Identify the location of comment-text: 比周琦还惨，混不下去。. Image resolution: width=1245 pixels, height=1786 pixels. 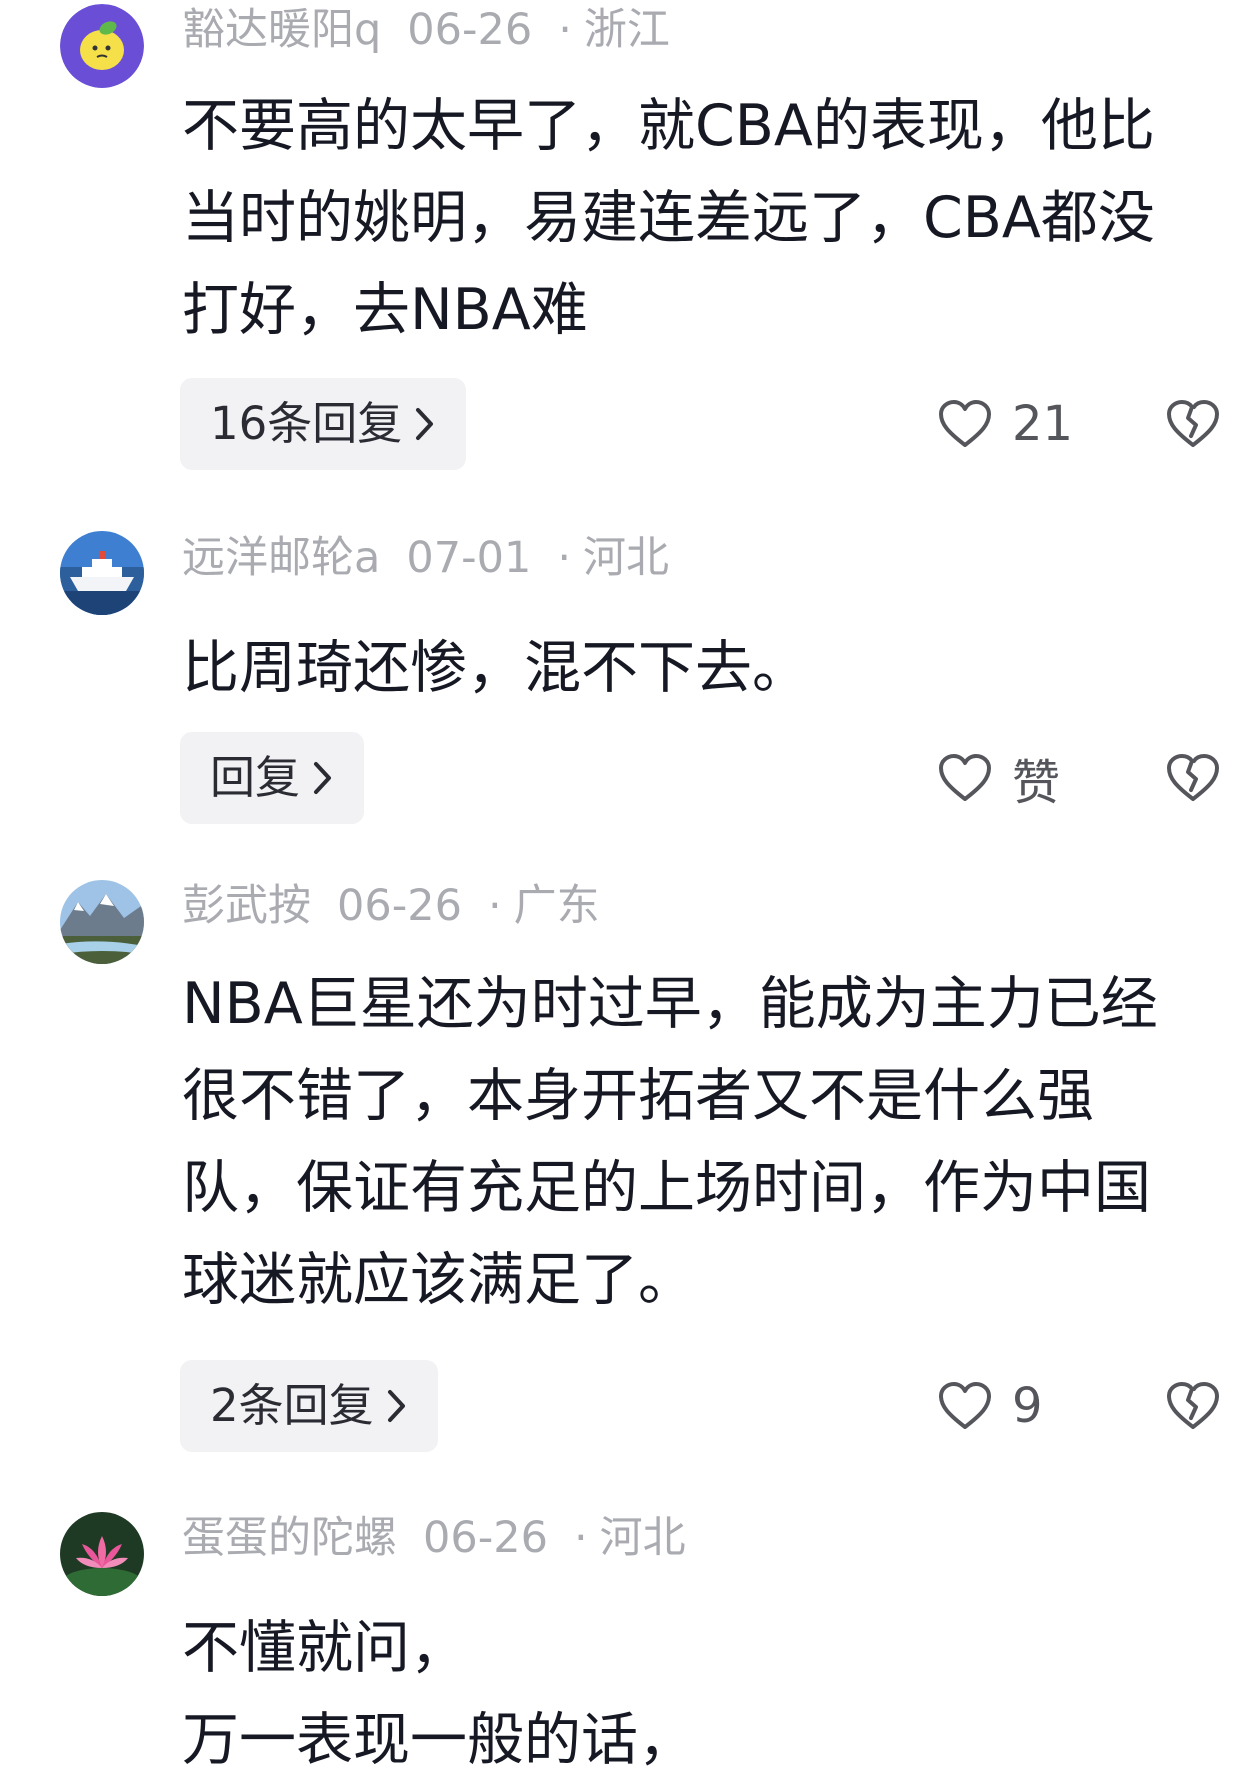
(704, 668).